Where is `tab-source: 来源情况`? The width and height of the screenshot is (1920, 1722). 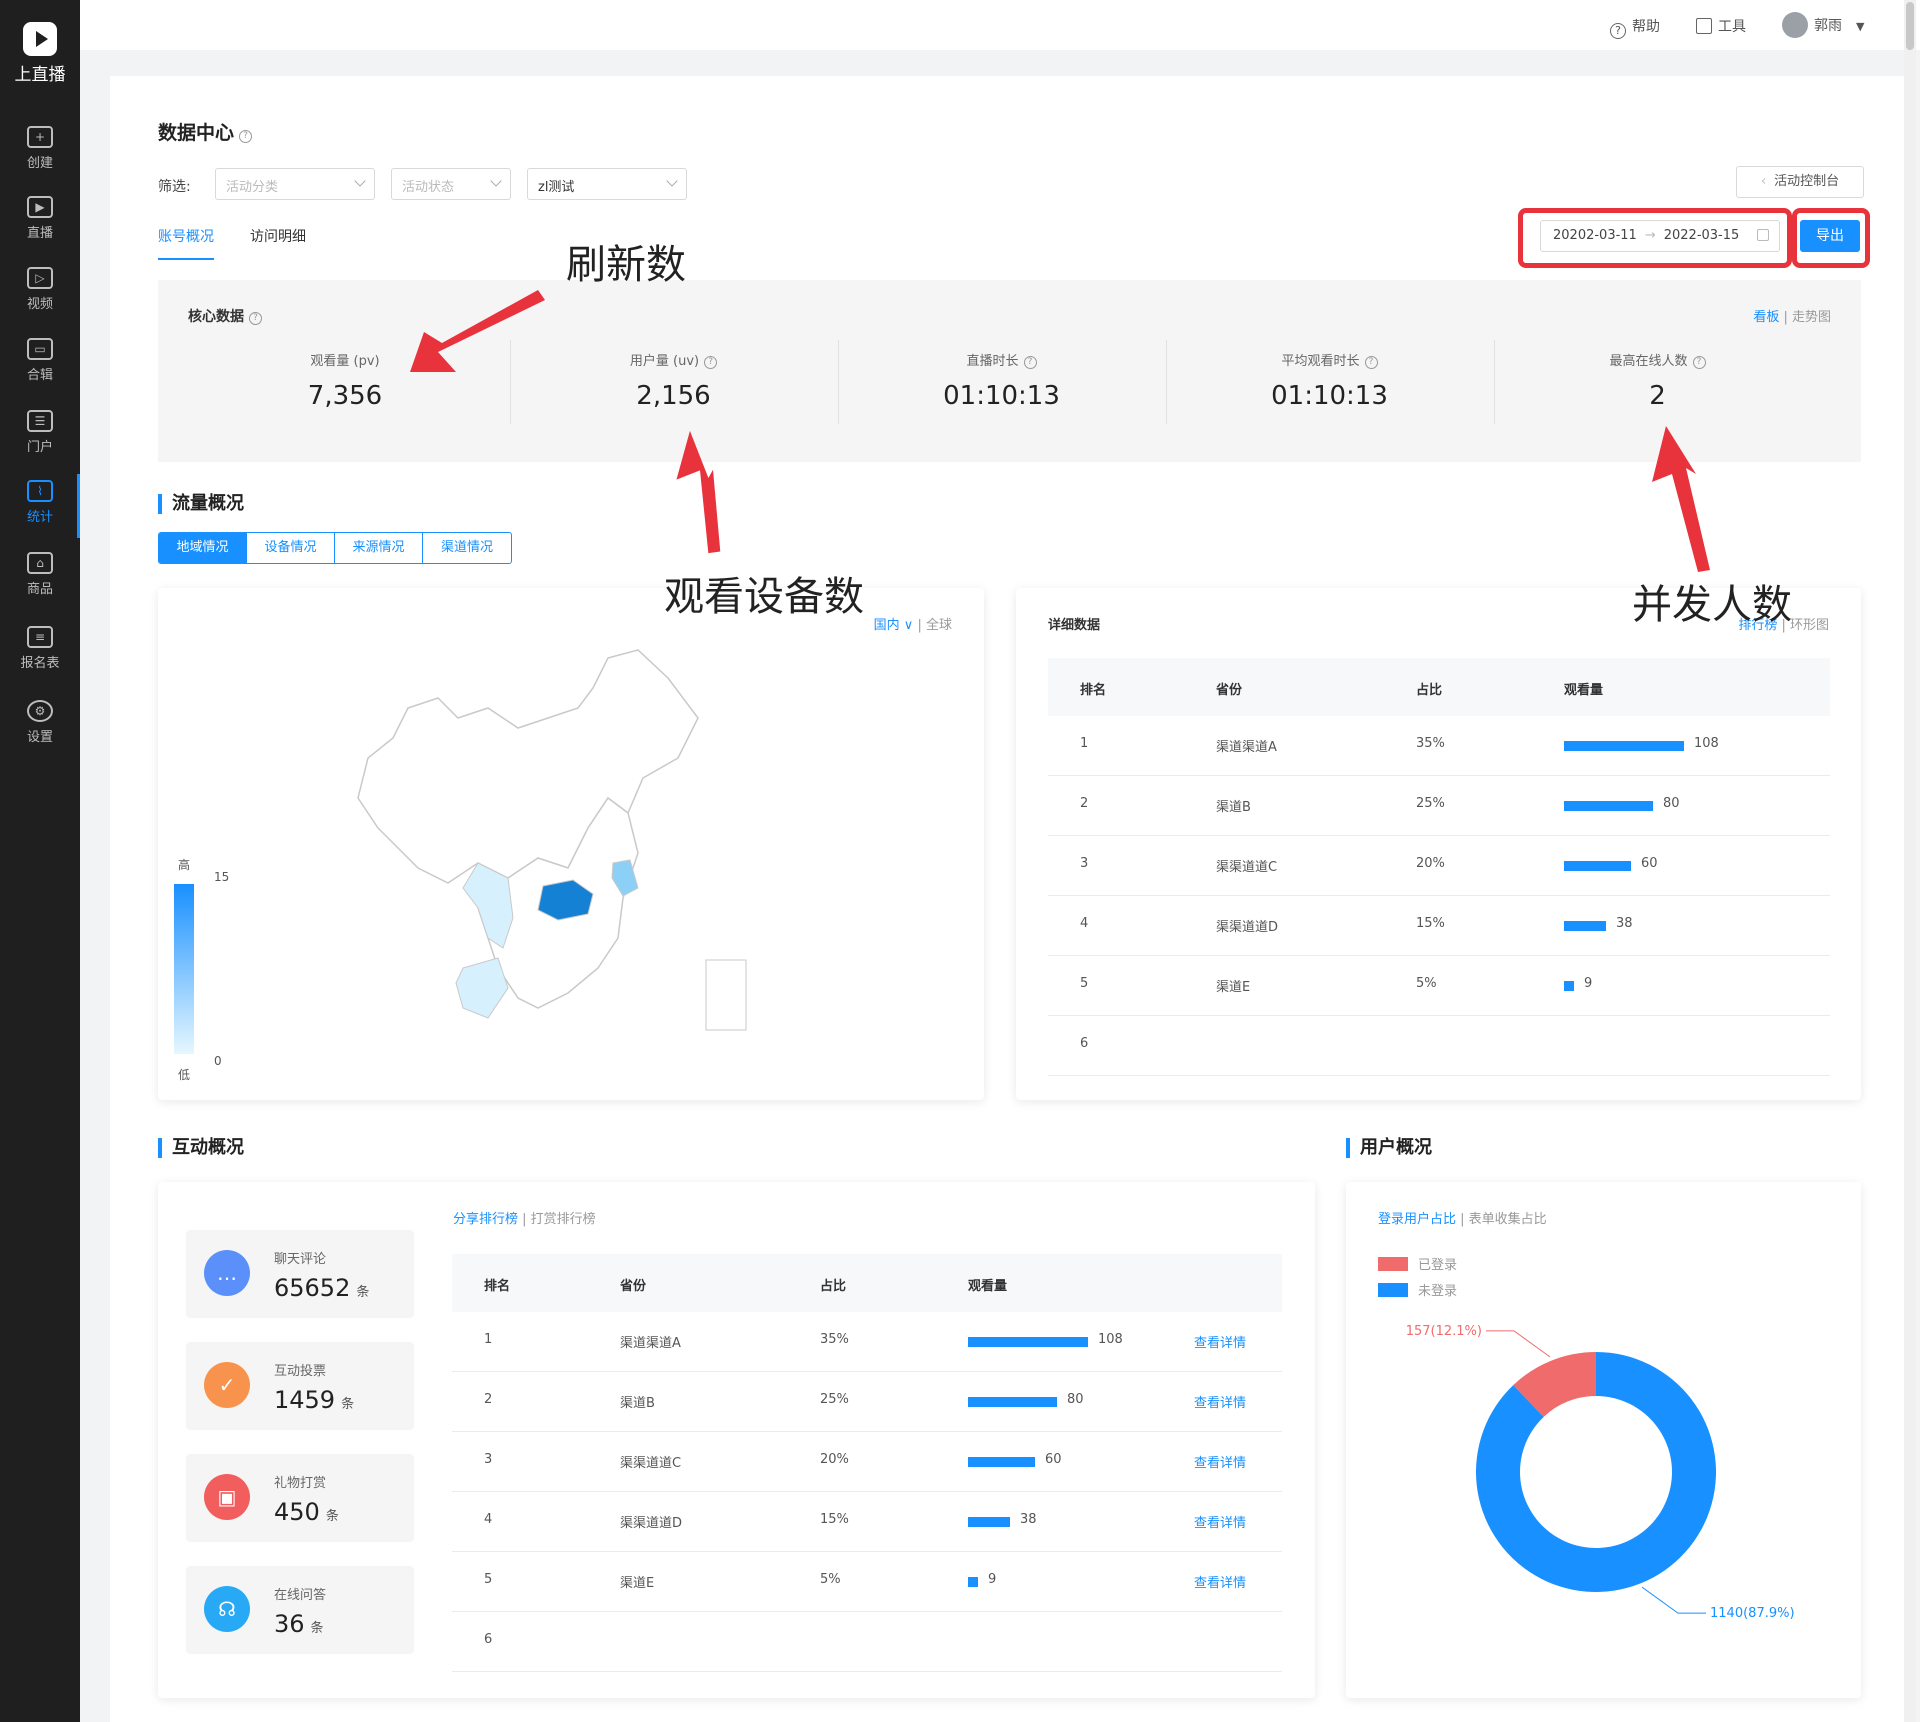 tab-source: 来源情况 is located at coordinates (379, 548).